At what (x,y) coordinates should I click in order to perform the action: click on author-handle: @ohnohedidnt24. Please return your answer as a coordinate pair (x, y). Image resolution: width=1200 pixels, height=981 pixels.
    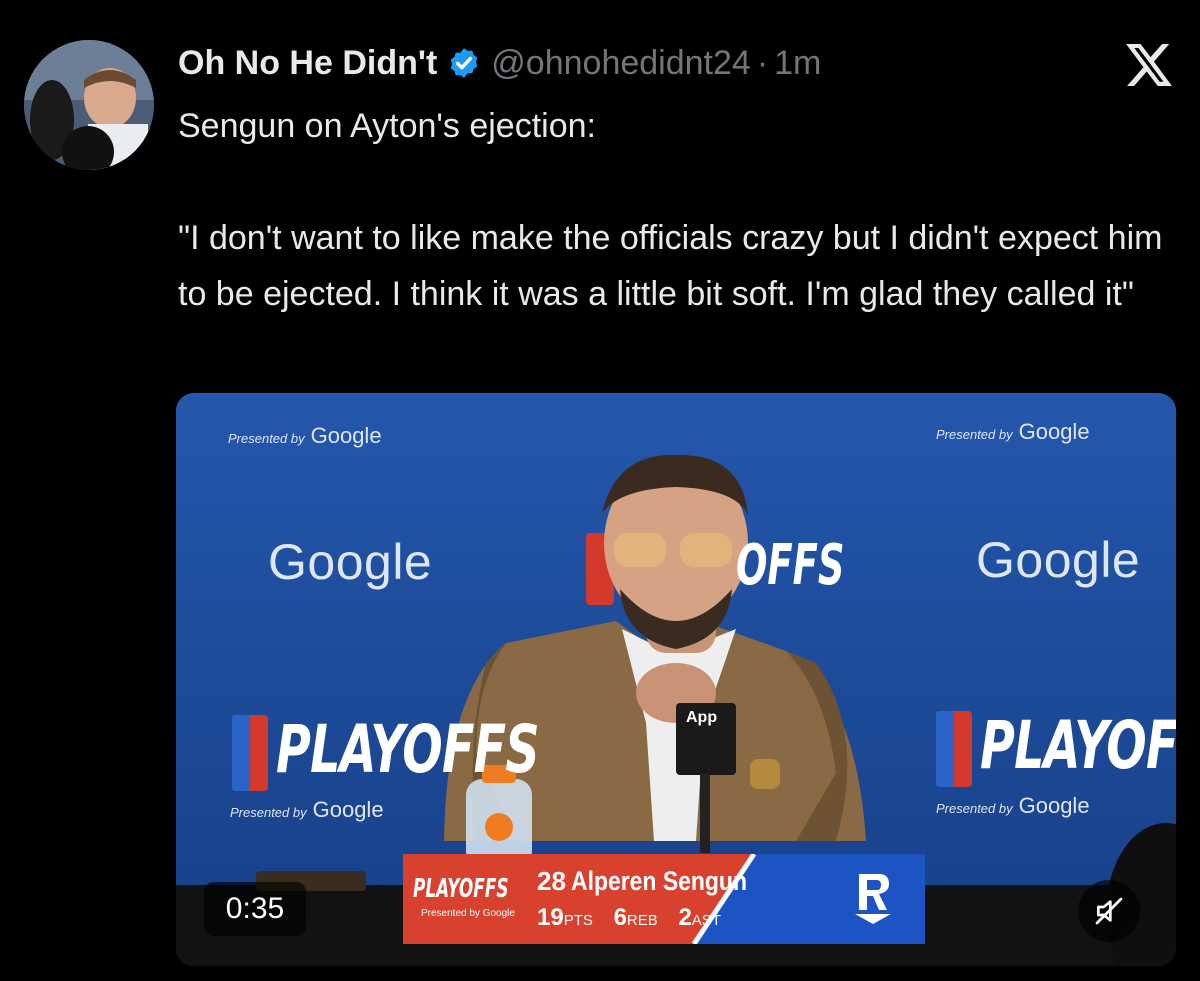
    Looking at the image, I should click on (621, 63).